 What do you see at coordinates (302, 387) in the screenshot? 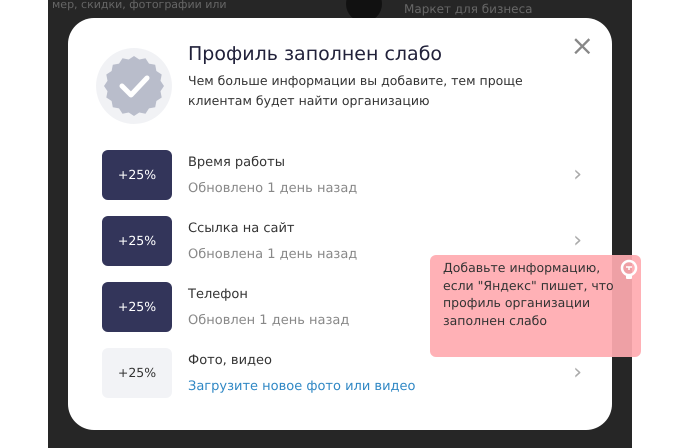
I see `upload-link: Загрузите новое фото или видео` at bounding box center [302, 387].